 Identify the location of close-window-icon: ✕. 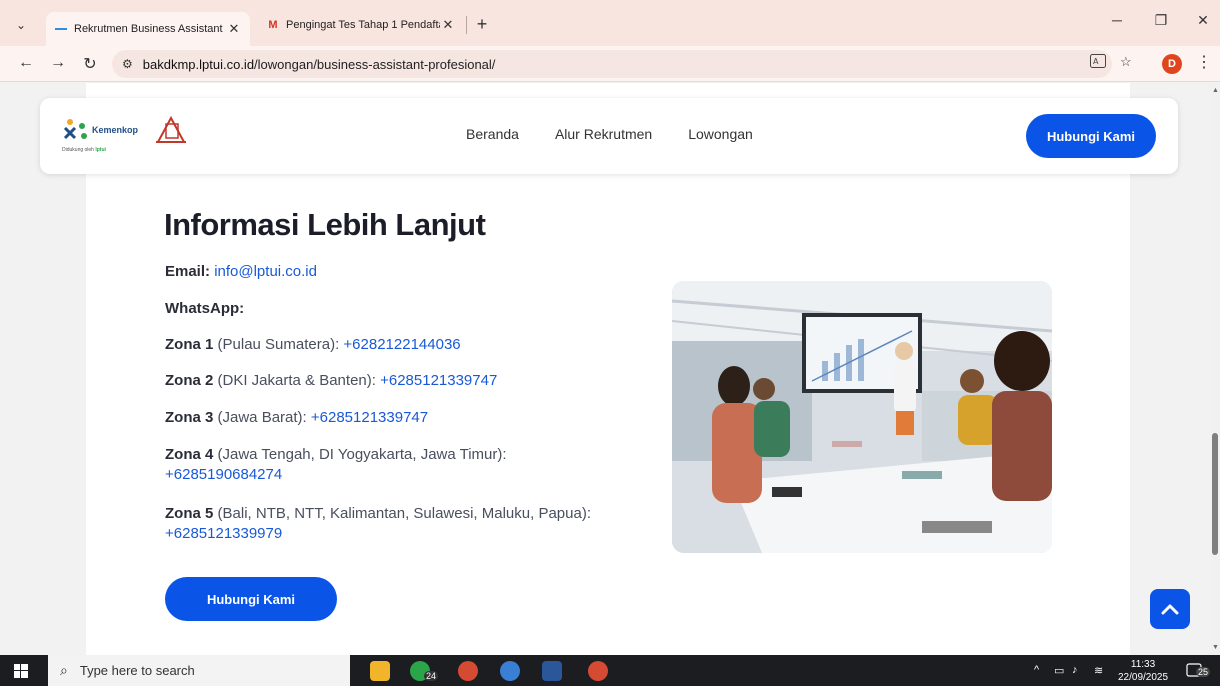
(1203, 20).